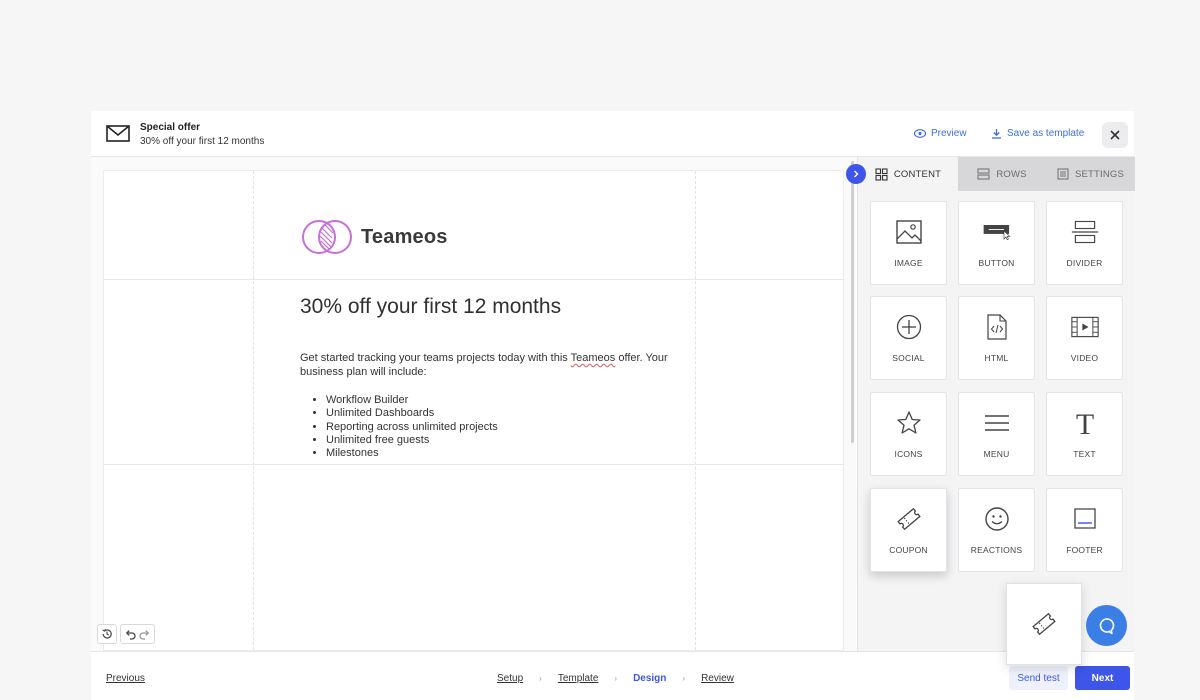  I want to click on video-icon, so click(1084, 327).